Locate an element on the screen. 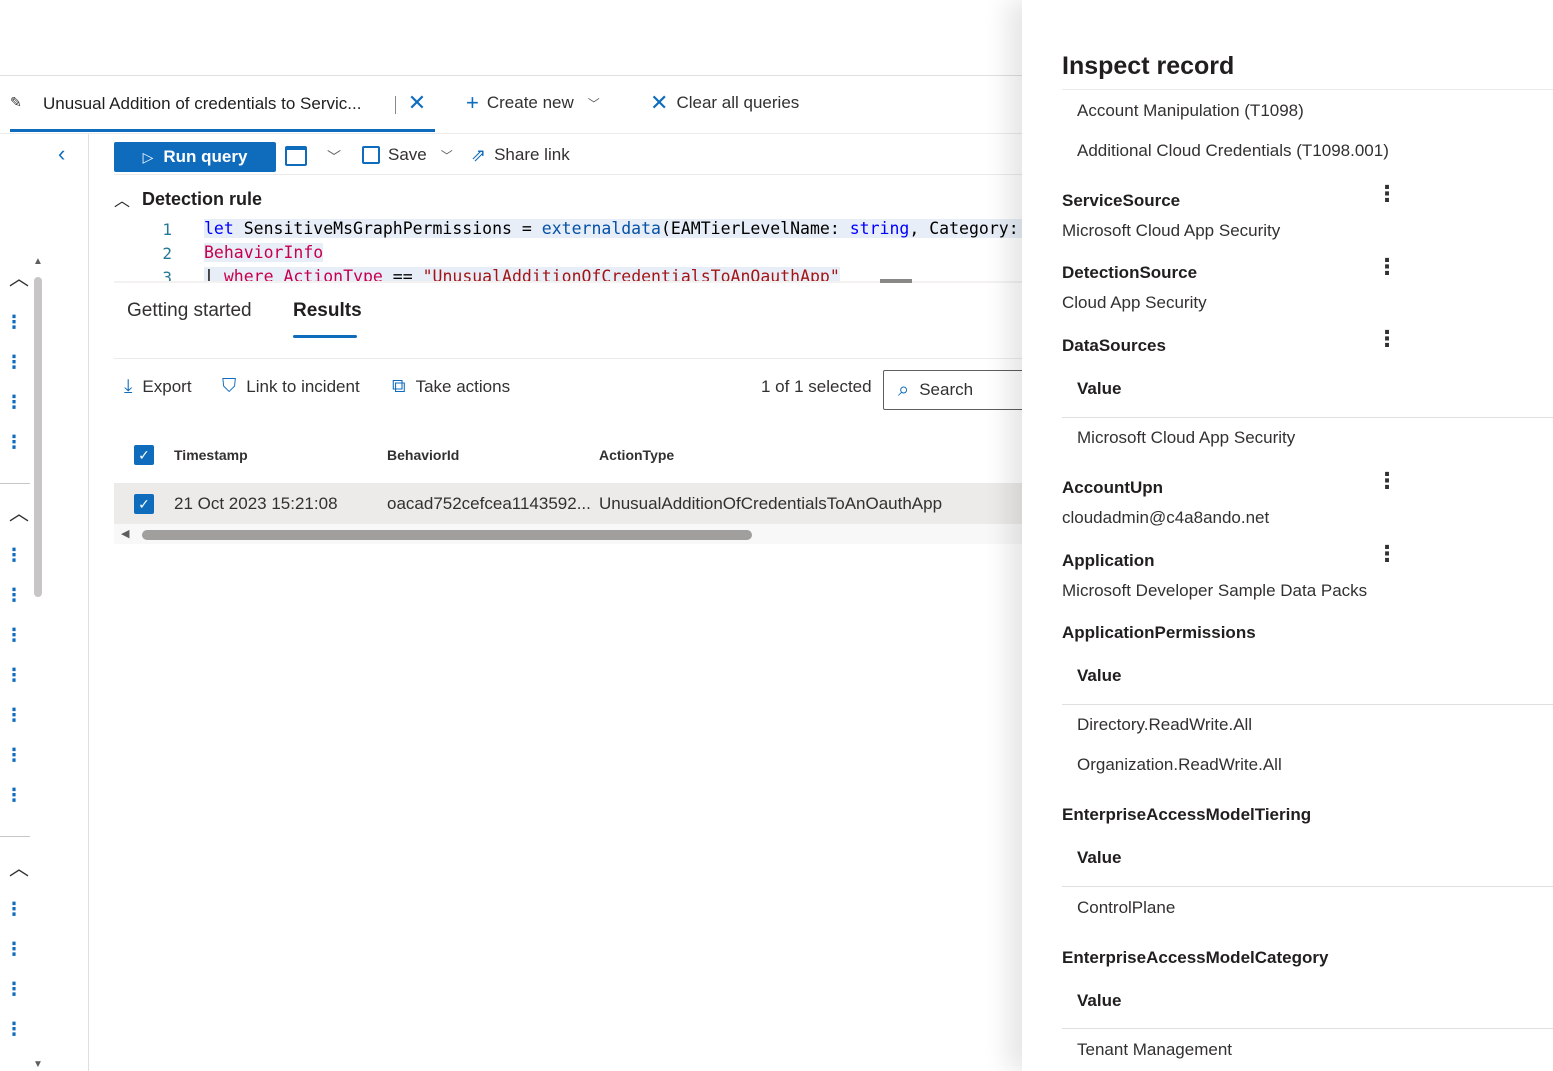 This screenshot has width=1553, height=1071. field-list-value: Microsoft Cloud App Security is located at coordinates (1186, 437).